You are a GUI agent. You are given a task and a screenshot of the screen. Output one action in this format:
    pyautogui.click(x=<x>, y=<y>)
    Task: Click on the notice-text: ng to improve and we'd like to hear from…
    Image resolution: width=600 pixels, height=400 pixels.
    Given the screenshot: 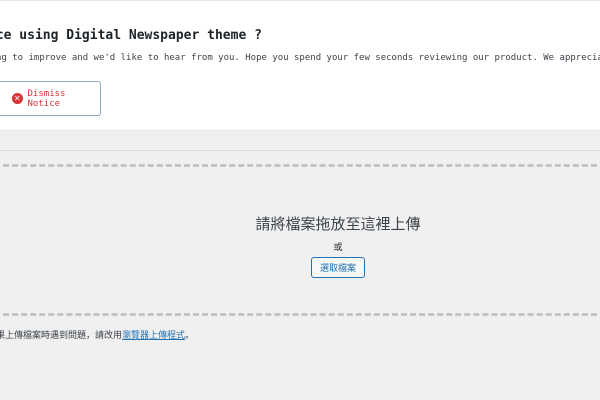 What is the action you would take?
    pyautogui.click(x=300, y=58)
    